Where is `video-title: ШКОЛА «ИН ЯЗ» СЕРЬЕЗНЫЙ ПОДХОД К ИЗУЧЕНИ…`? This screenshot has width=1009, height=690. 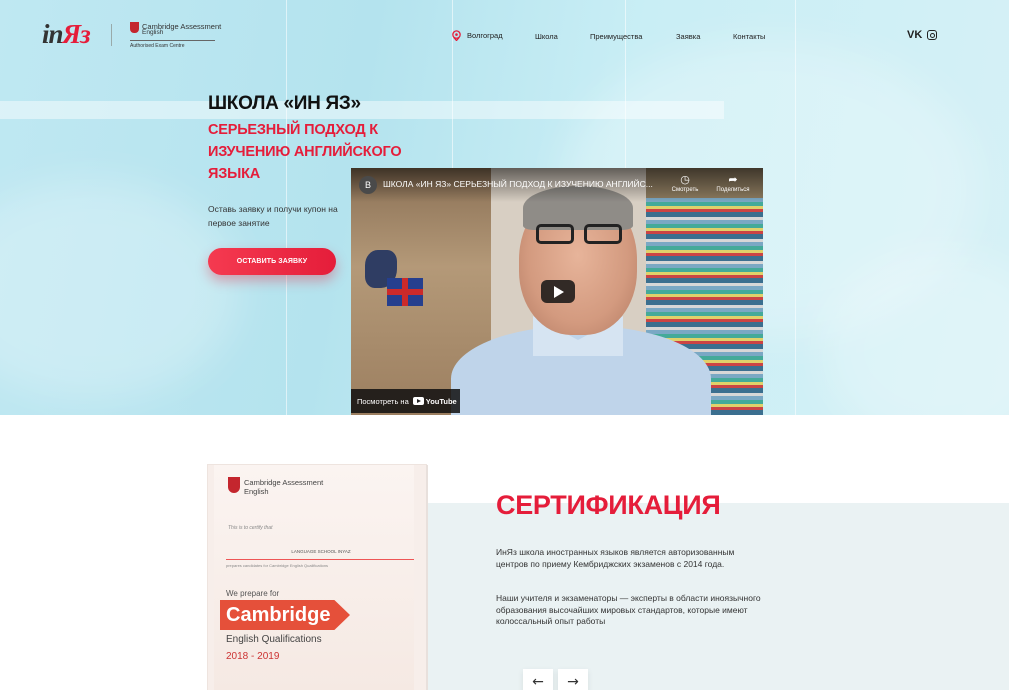 video-title: ШКОЛА «ИН ЯЗ» СЕРЬЕЗНЫЙ ПОДХОД К ИЗУЧЕНИ… is located at coordinates (523, 184).